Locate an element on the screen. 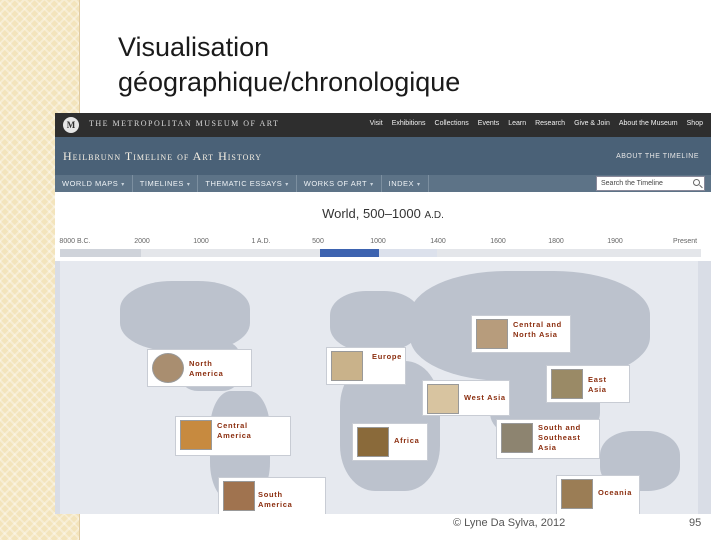 The image size is (720, 540). about-timeline-link: ABOUT THE TIMELINE is located at coordinates (657, 156).